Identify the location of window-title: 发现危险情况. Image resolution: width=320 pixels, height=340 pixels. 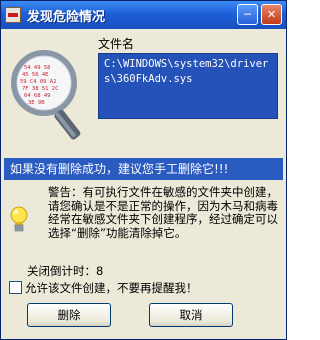
(66, 17).